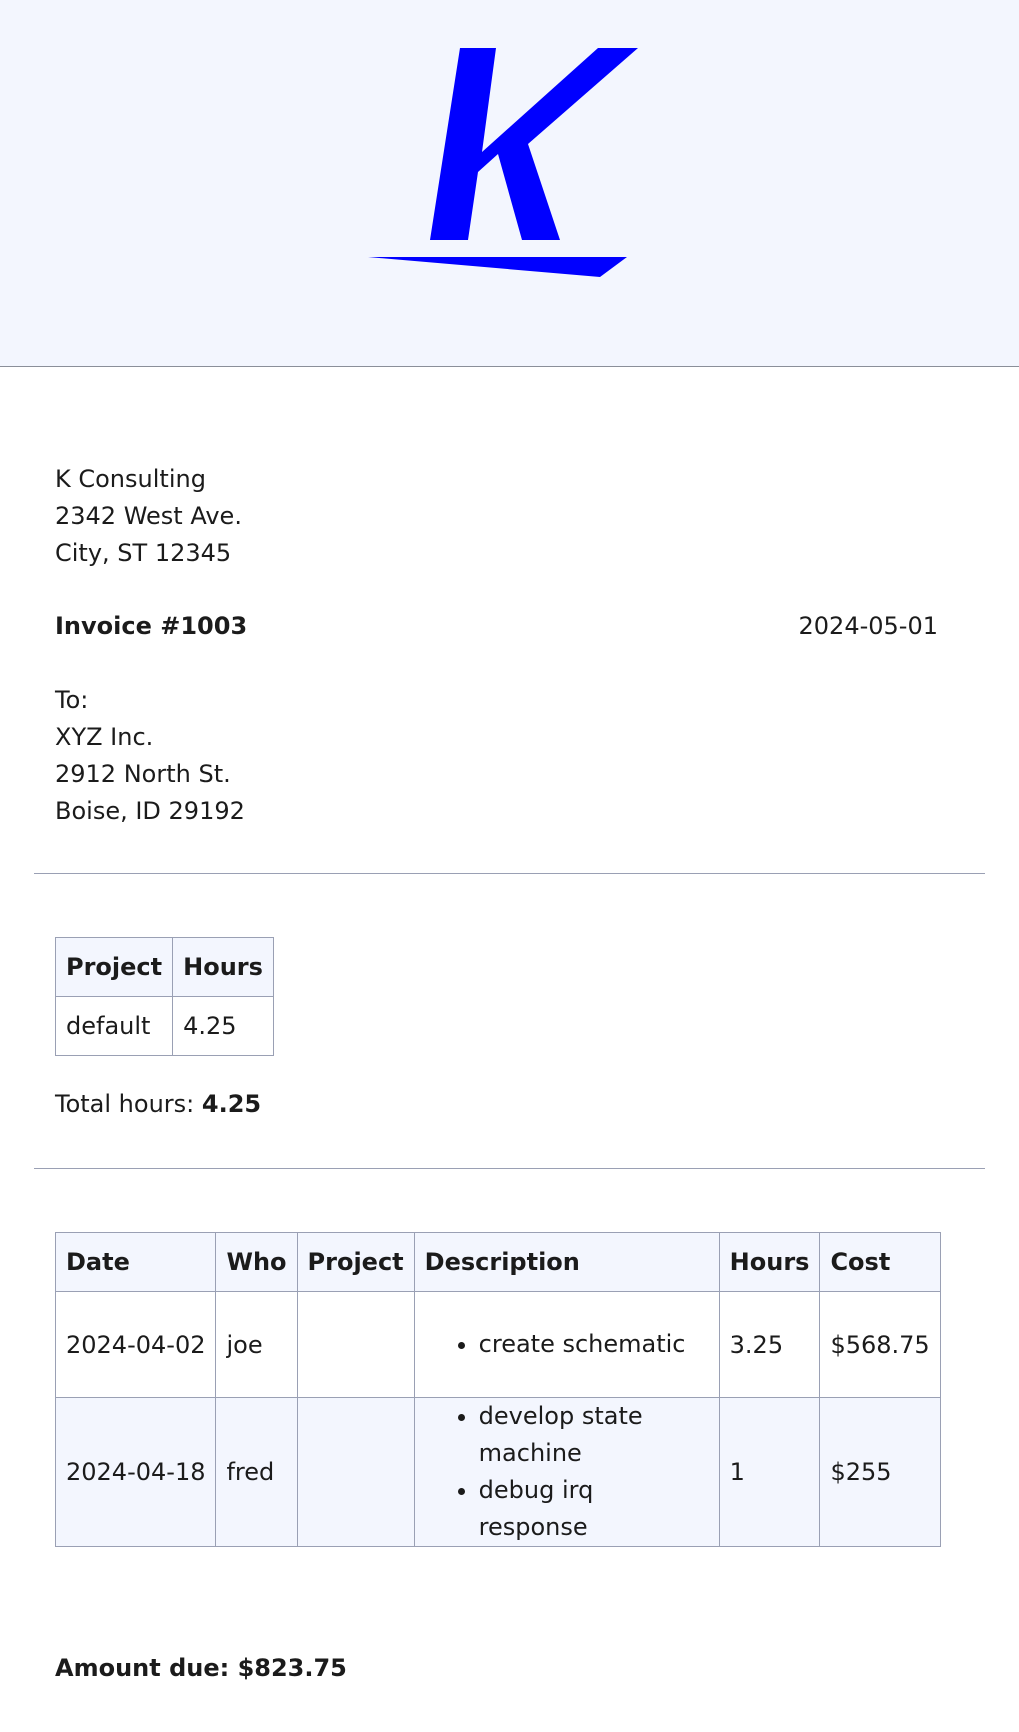  What do you see at coordinates (880, 1344) in the screenshot?
I see `entry-cost: $568.75` at bounding box center [880, 1344].